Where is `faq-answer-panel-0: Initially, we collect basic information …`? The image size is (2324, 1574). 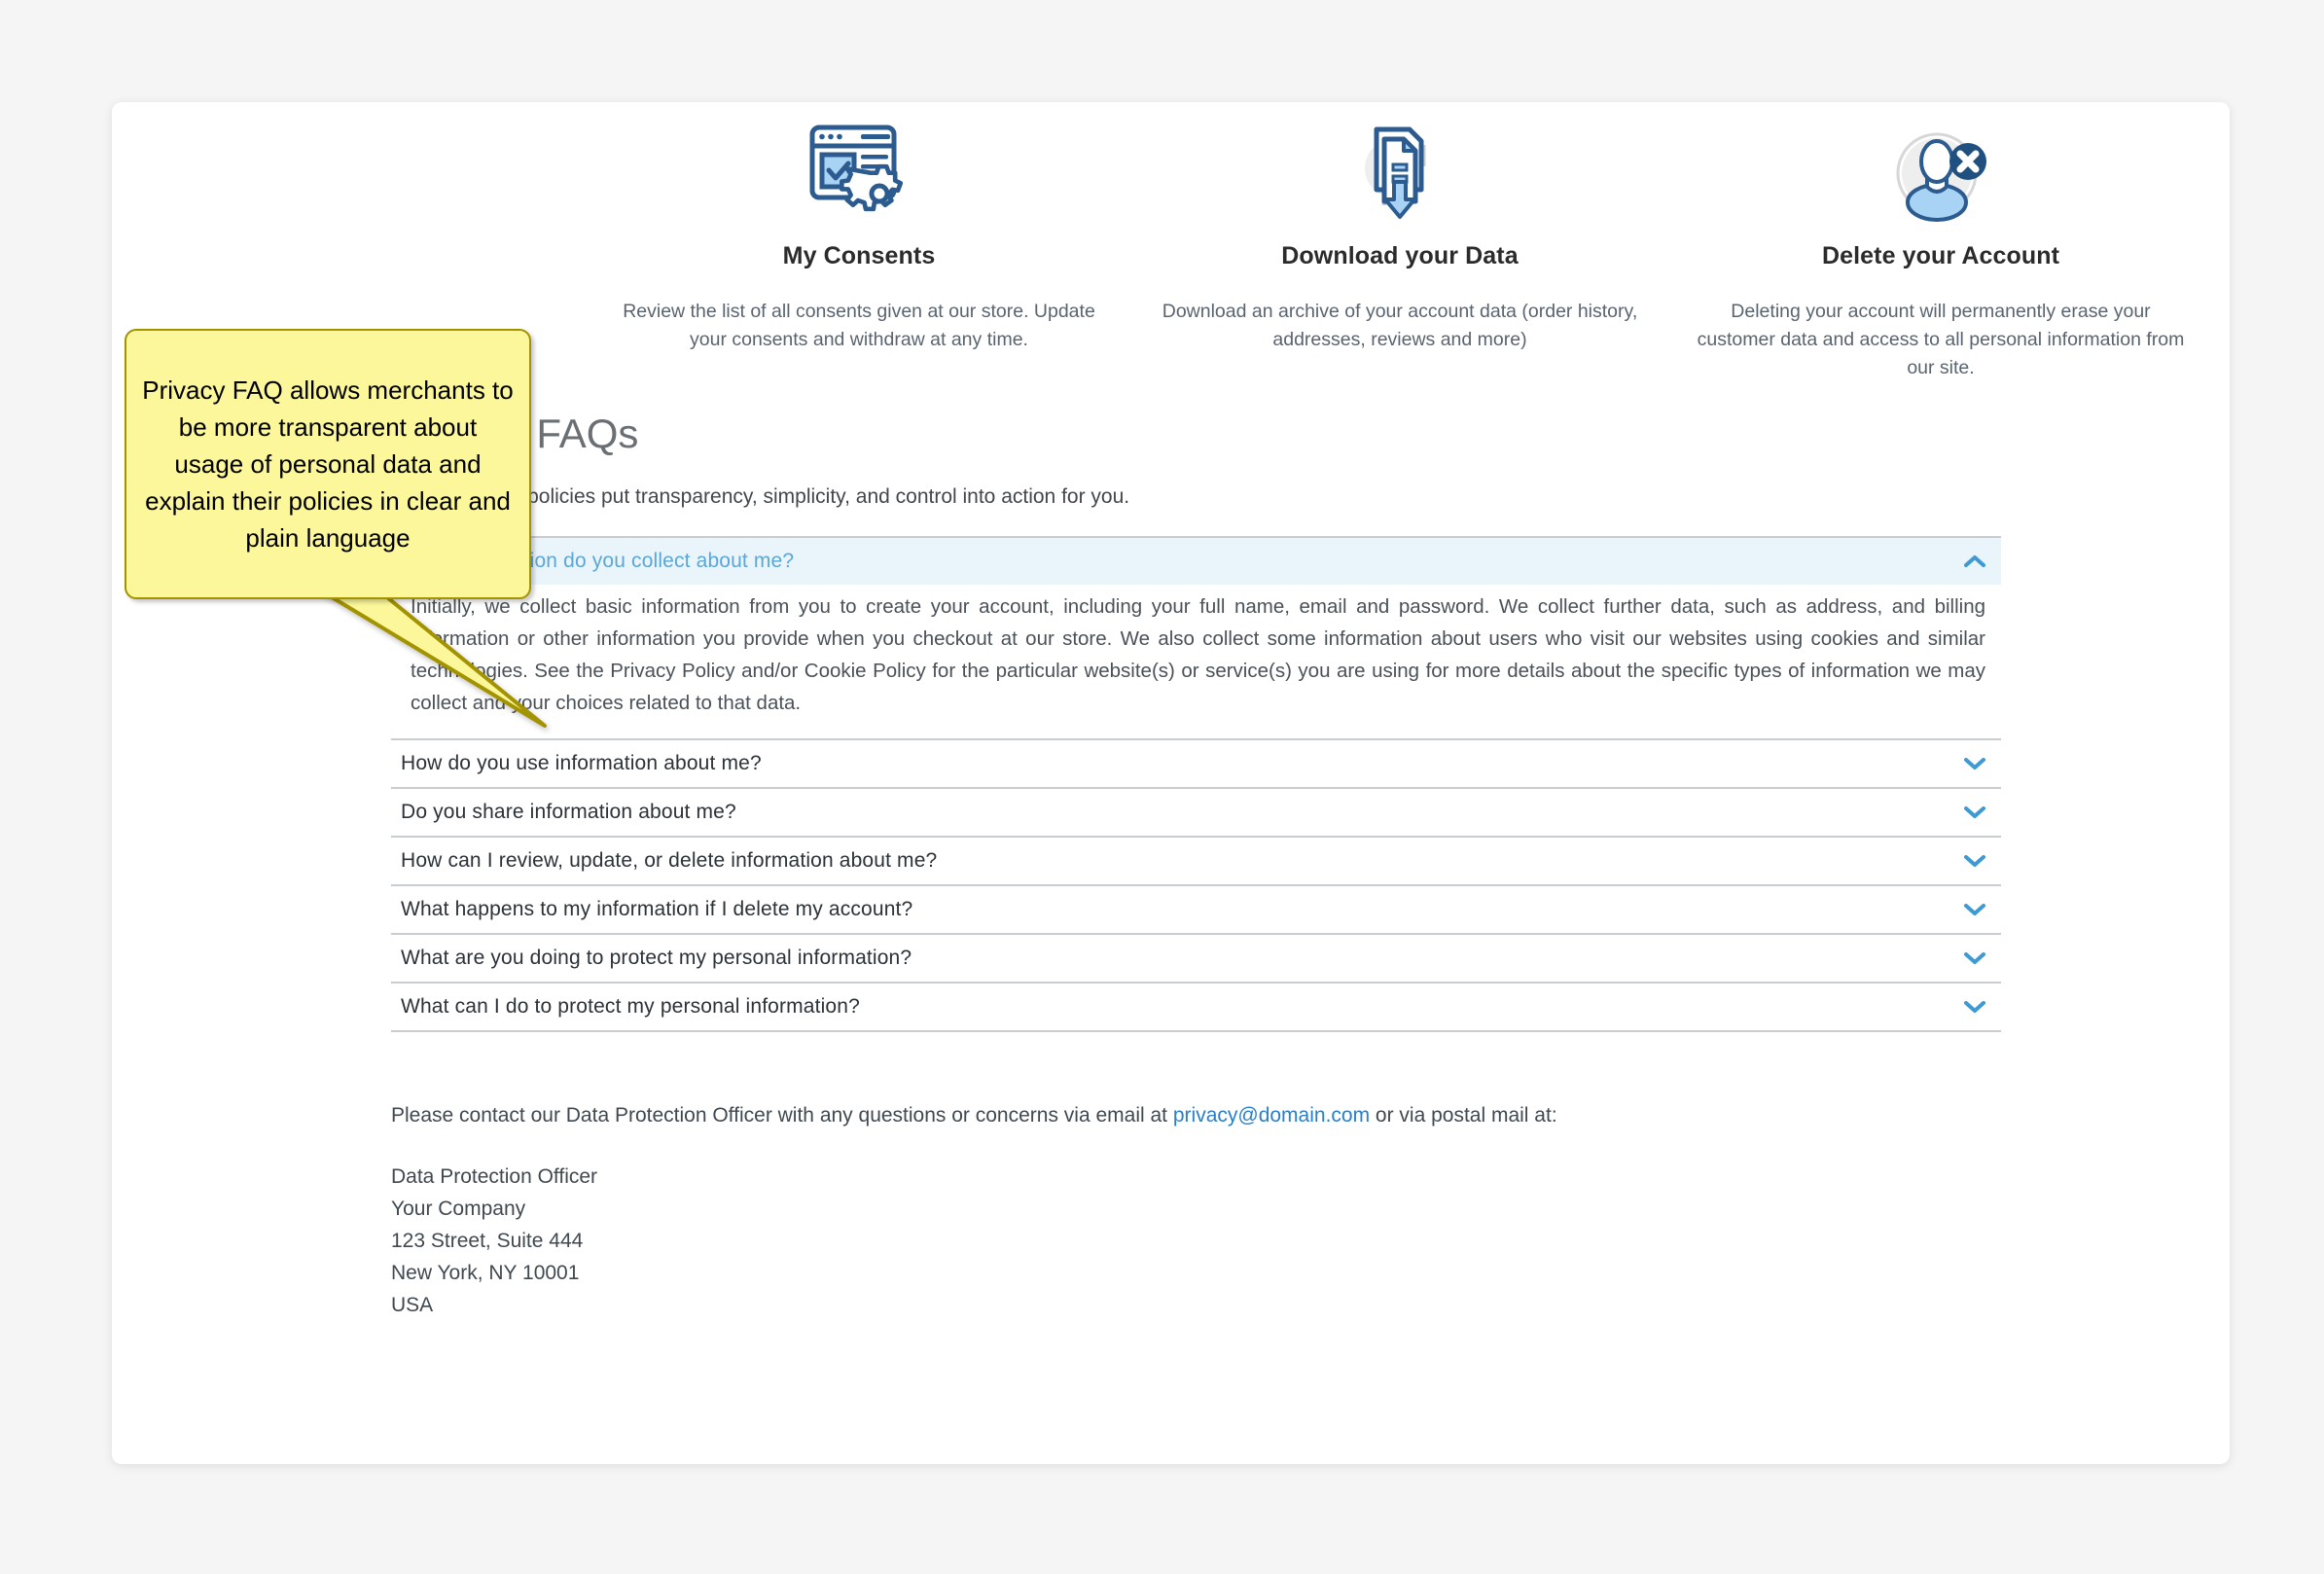
faq-answer-panel-0: Initially, we collect basic information … is located at coordinates (1196, 661).